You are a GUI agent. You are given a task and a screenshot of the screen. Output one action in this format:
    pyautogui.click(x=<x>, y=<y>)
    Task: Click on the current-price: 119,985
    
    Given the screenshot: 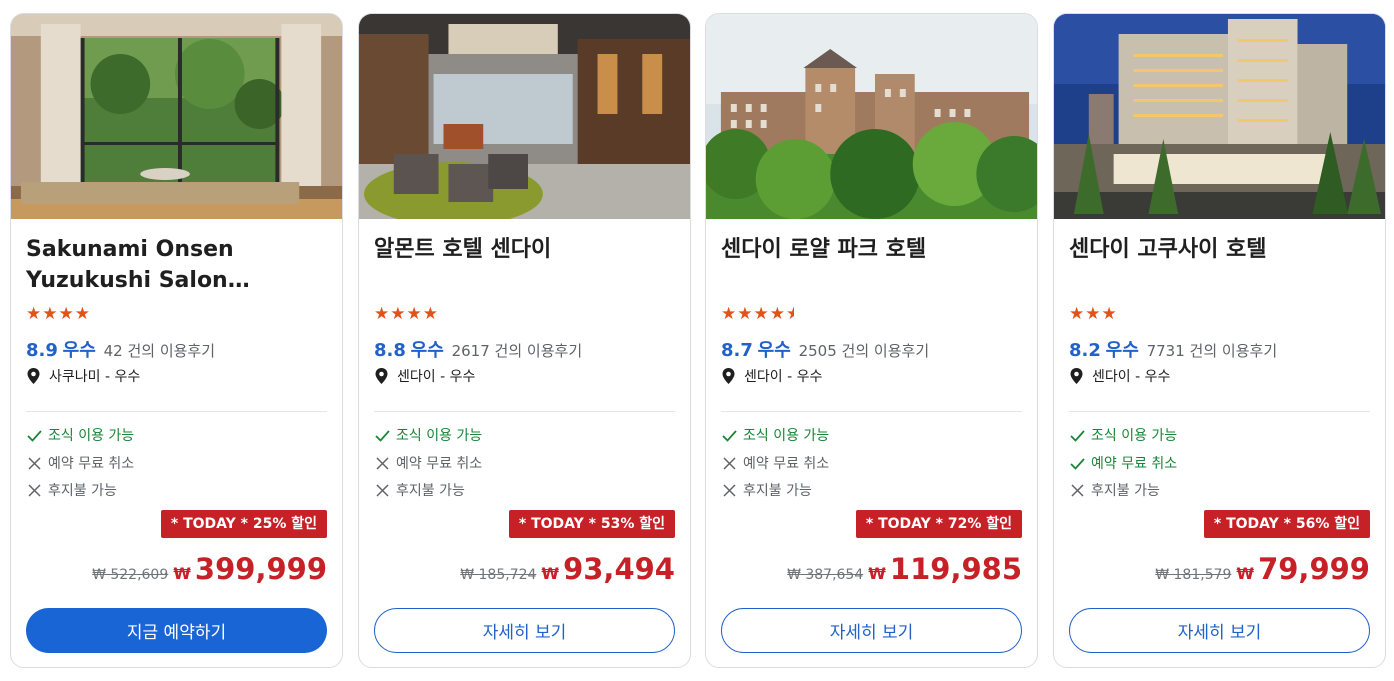 What is the action you would take?
    pyautogui.click(x=955, y=569)
    